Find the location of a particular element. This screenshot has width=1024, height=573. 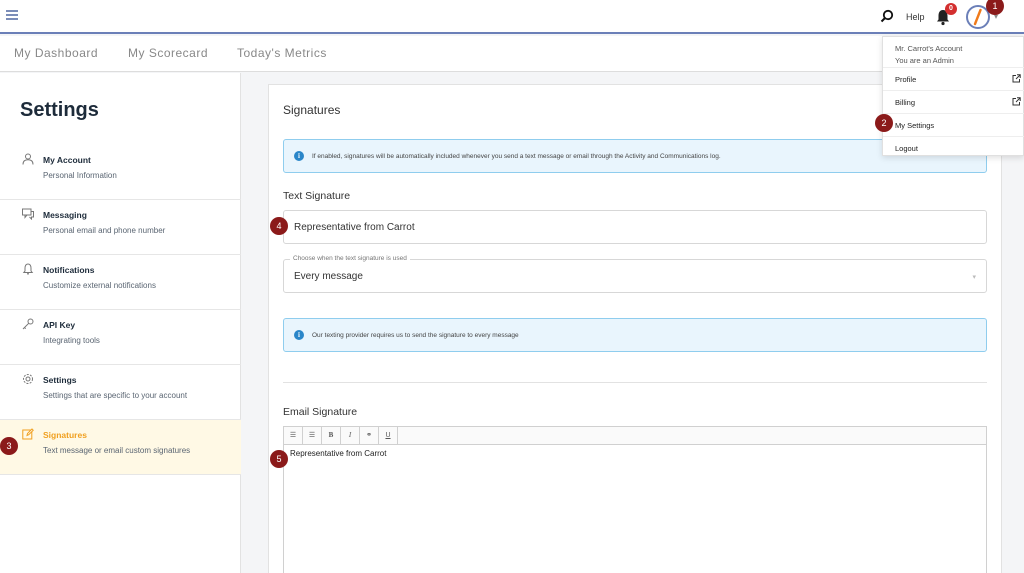

account-name: Mr. Carrot's Account is located at coordinates (929, 48).